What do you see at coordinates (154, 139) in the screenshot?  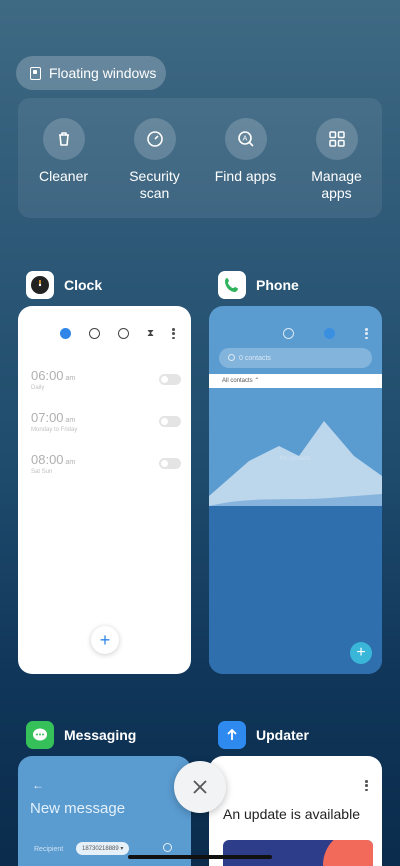 I see `shield-icon` at bounding box center [154, 139].